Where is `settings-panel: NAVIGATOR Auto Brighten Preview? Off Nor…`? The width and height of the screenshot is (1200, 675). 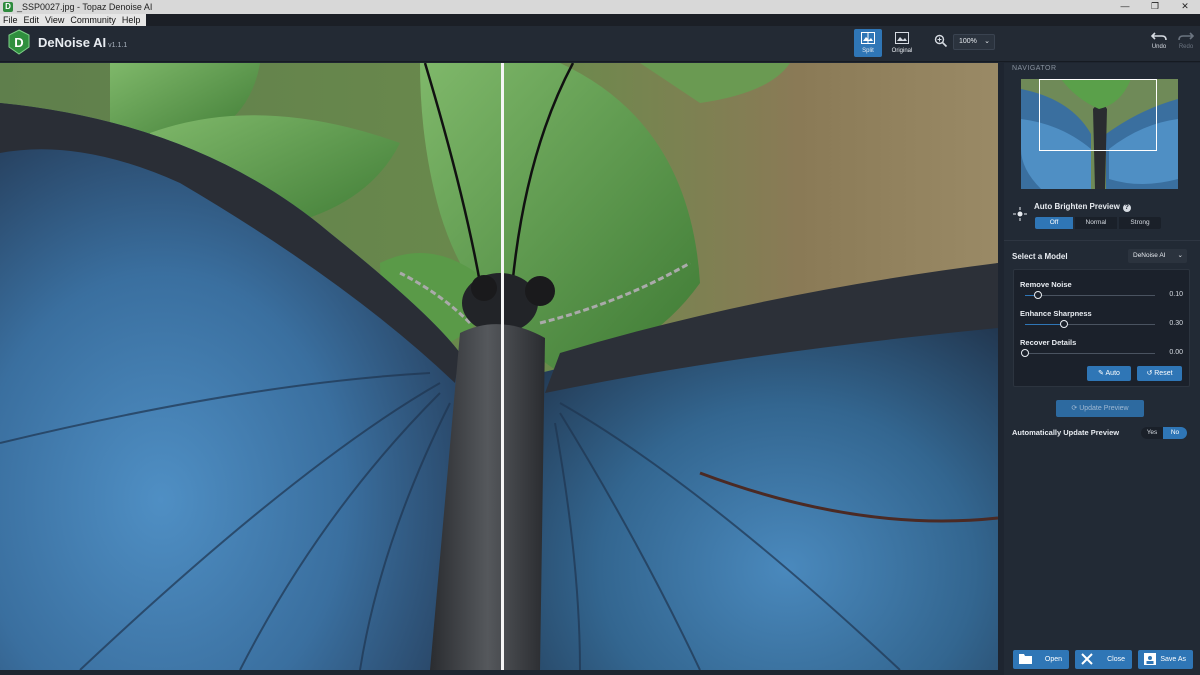
settings-panel: NAVIGATOR Auto Brighten Preview? Off Nor… is located at coordinates (1102, 369).